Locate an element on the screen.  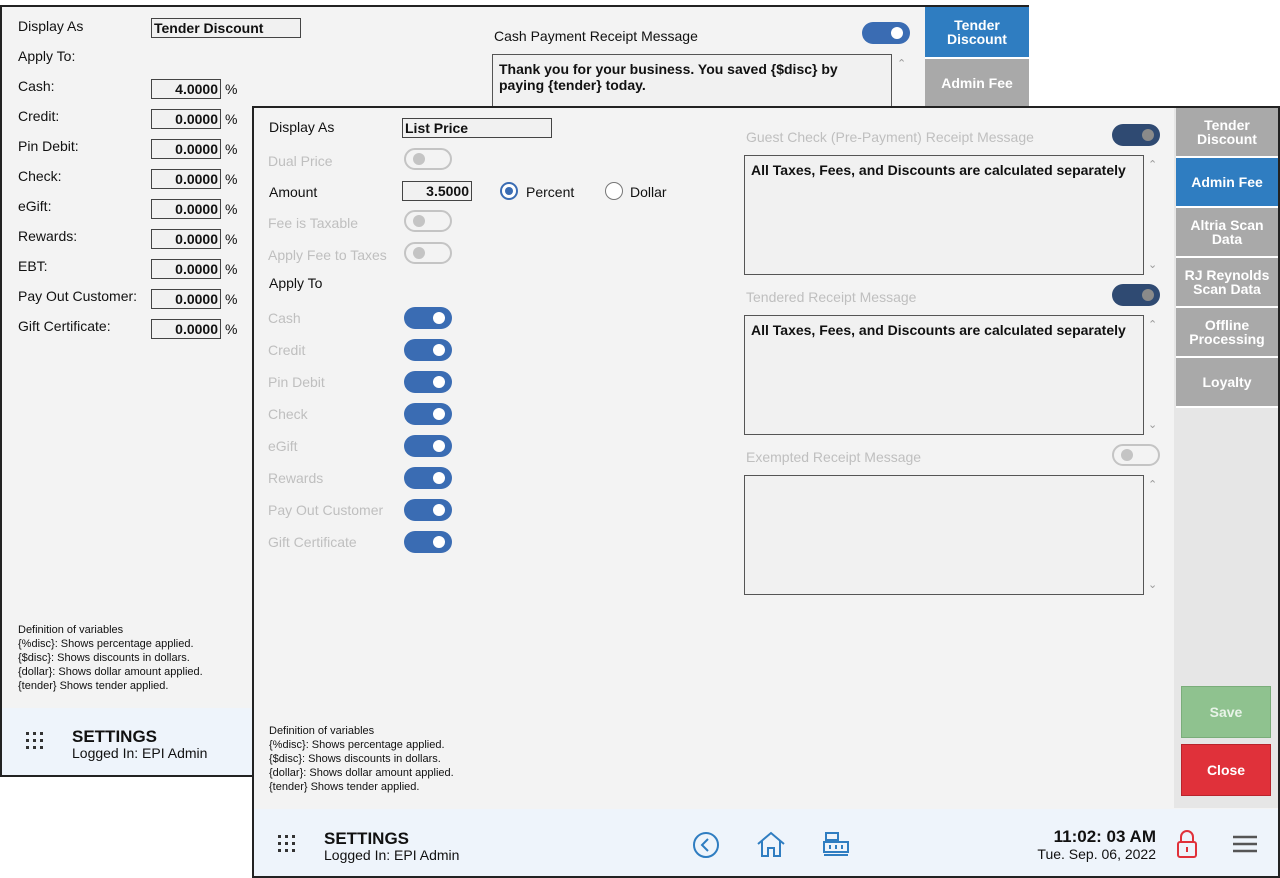
percent-label: Percent is located at coordinates (550, 192).